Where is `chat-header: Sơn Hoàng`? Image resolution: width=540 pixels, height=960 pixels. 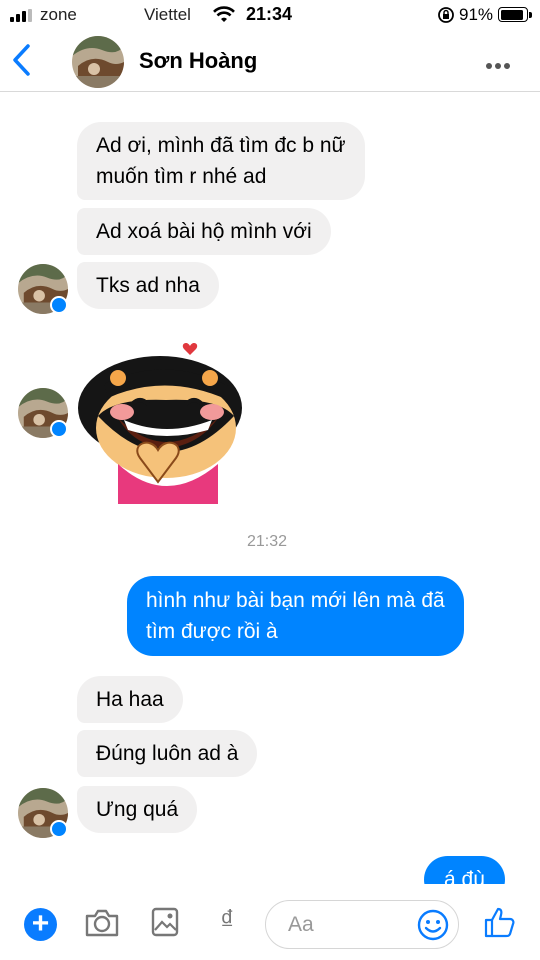
chat-header: Sơn Hoàng is located at coordinates (270, 61).